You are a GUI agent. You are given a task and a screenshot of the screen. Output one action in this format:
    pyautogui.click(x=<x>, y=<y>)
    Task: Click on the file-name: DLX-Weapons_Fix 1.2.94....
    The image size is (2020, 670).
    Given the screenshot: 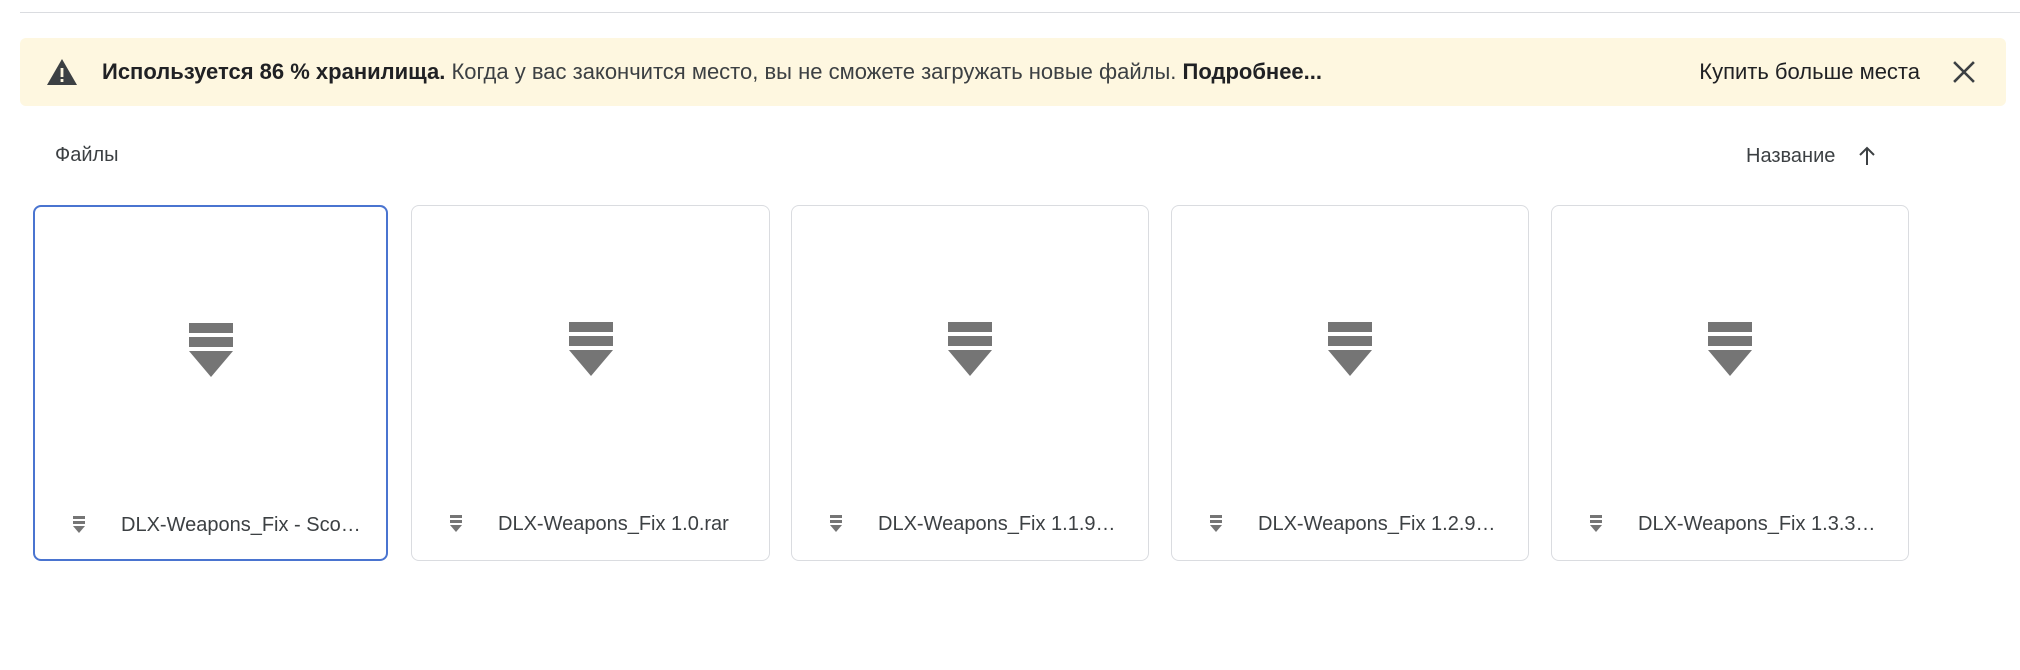 What is the action you would take?
    pyautogui.click(x=1378, y=524)
    